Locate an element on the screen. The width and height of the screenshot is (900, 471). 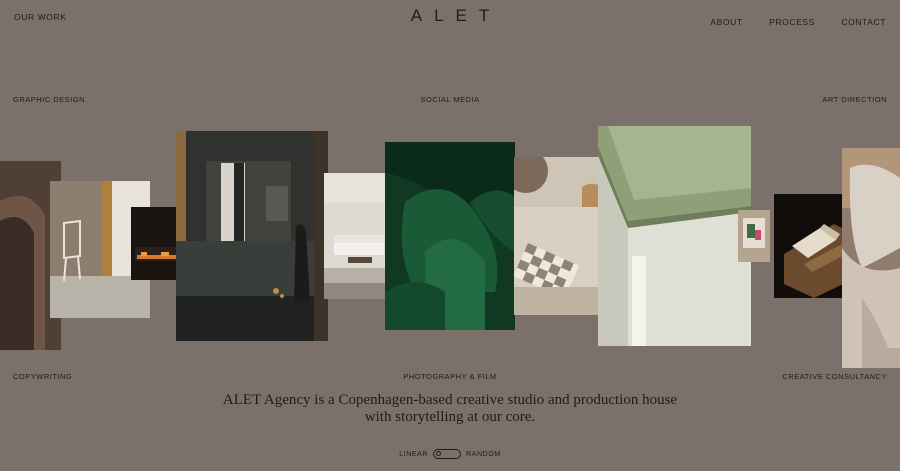
gallery-image-sage-corner is located at coordinates (674, 236).